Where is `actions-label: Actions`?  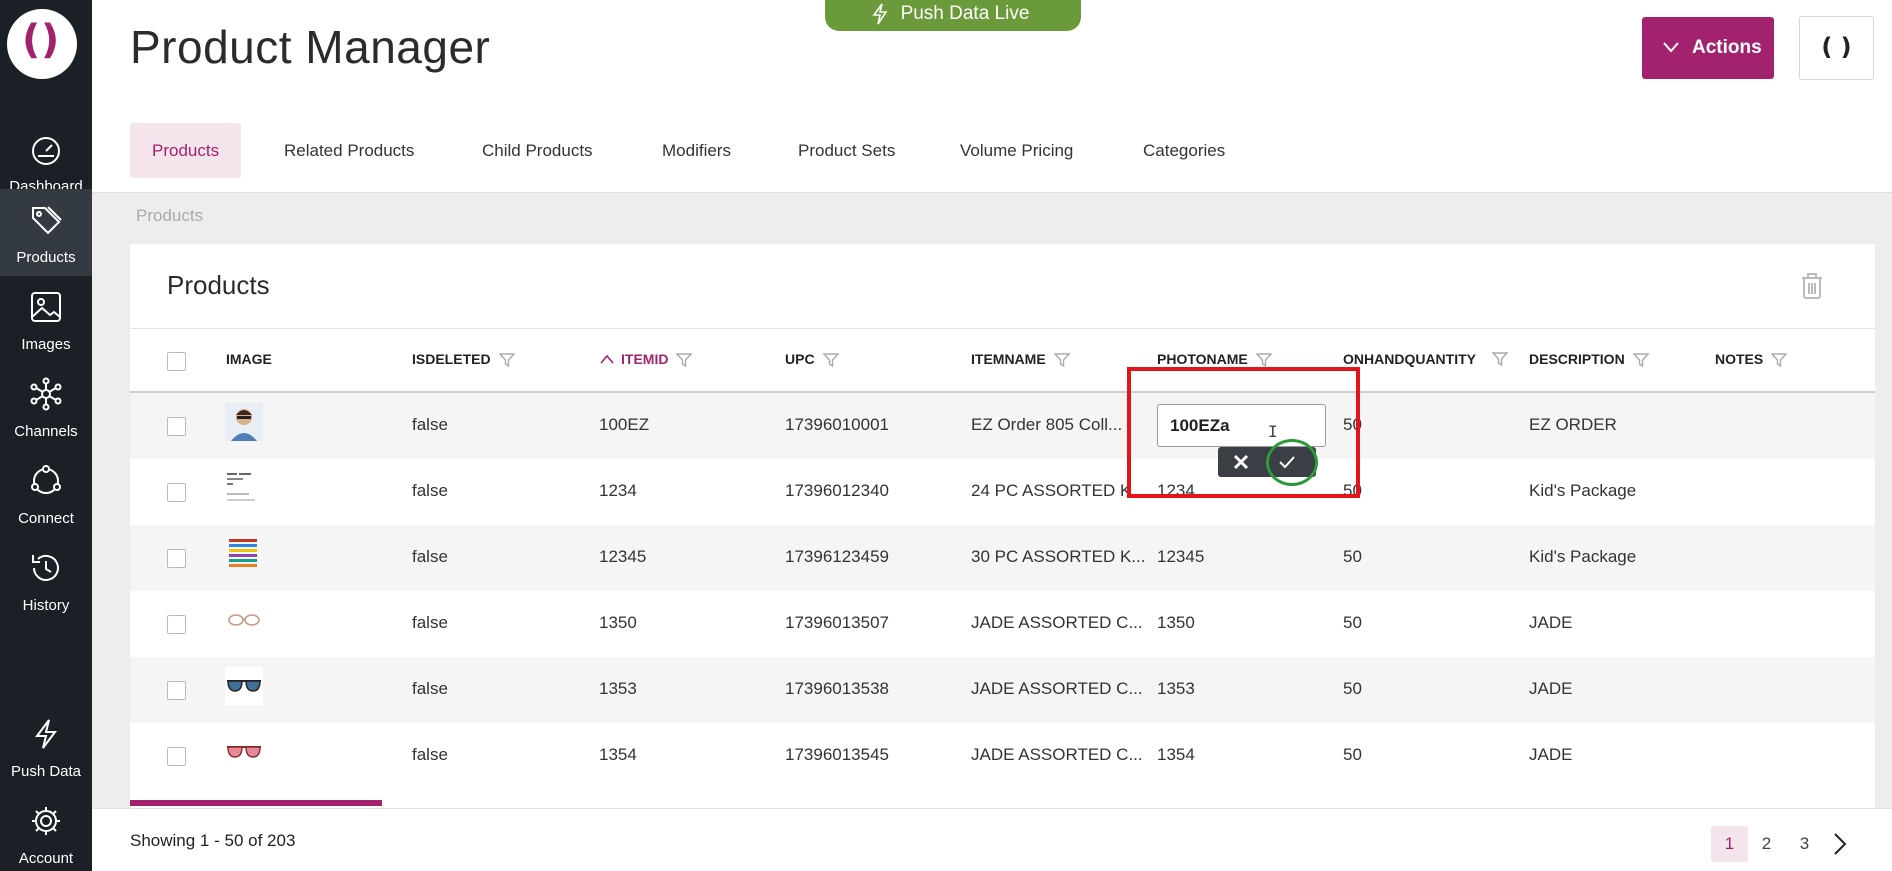 actions-label: Actions is located at coordinates (1727, 47).